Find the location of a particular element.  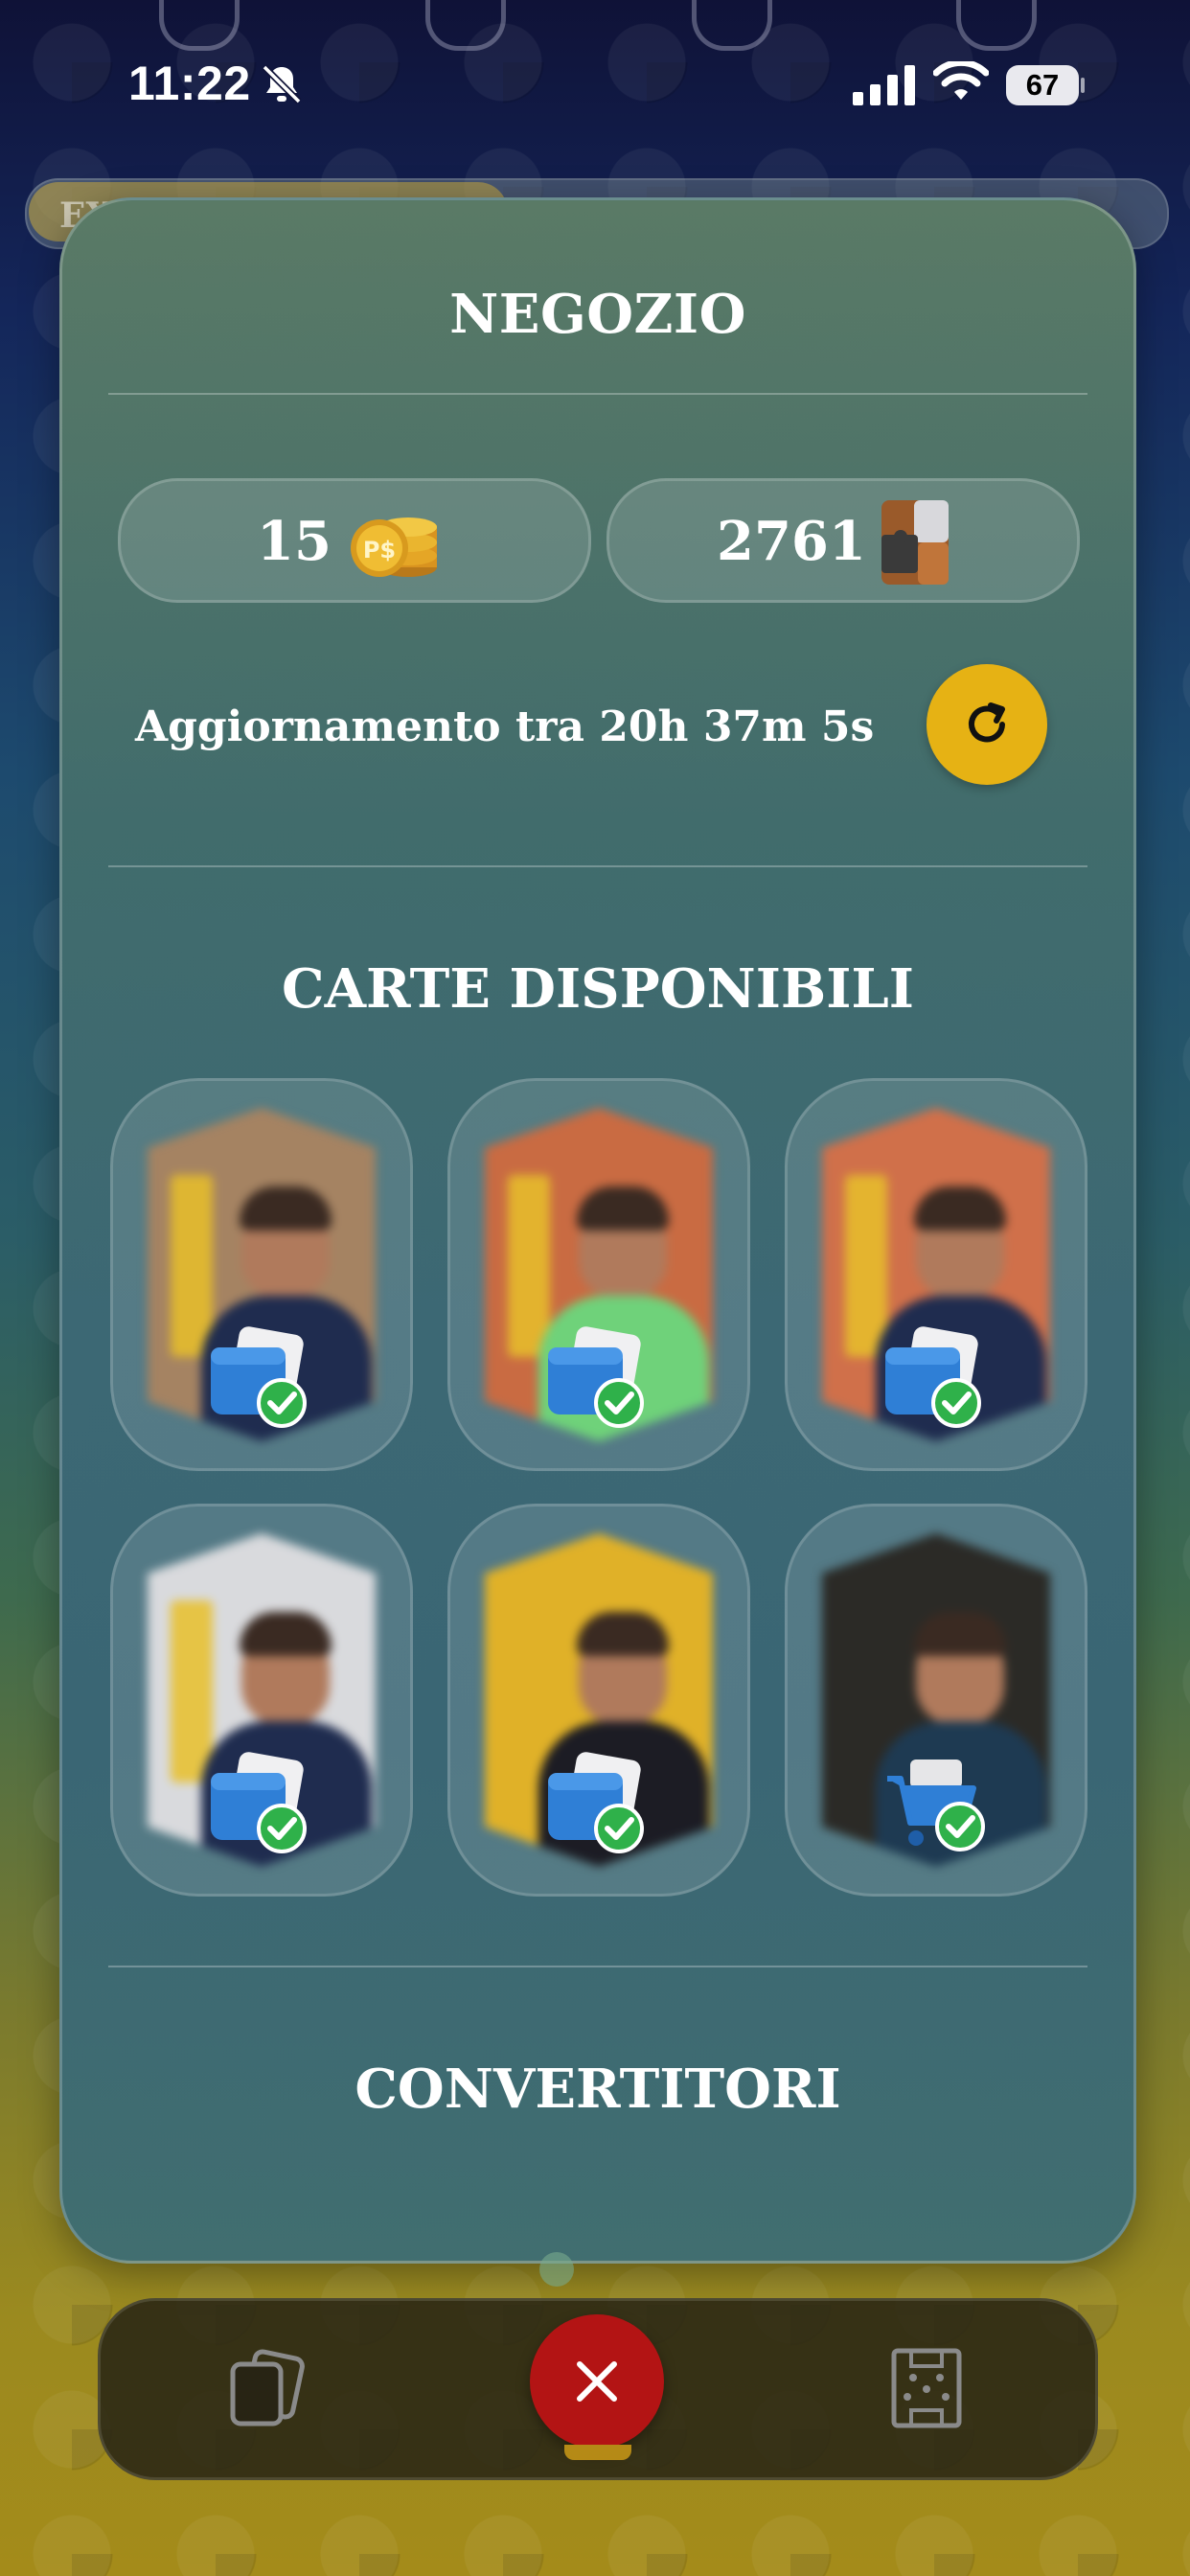

wifi-icon is located at coordinates (961, 80).